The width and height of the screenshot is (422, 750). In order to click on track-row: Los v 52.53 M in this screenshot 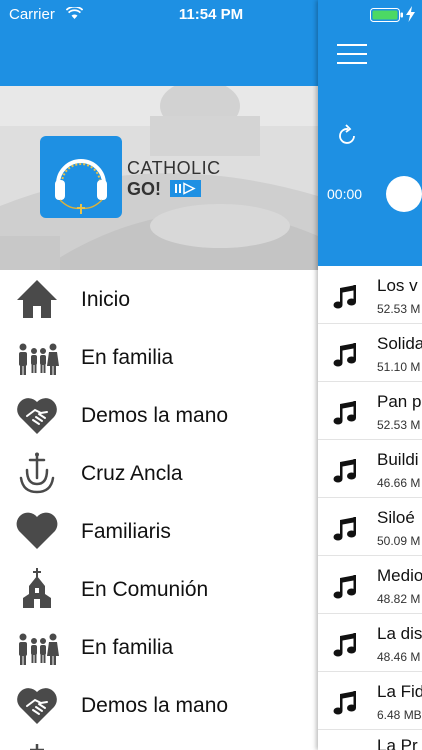, I will do `click(370, 295)`.